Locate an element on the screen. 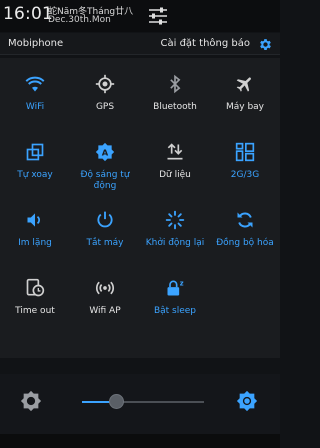 The height and width of the screenshot is (448, 320). screen-timeout-icon is located at coordinates (35, 287).